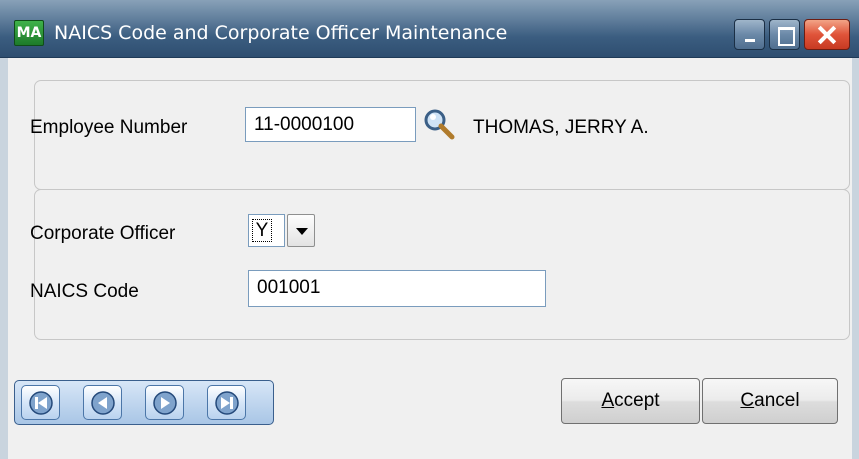 Image resolution: width=859 pixels, height=459 pixels. What do you see at coordinates (301, 230) in the screenshot?
I see `chevron-down-icon` at bounding box center [301, 230].